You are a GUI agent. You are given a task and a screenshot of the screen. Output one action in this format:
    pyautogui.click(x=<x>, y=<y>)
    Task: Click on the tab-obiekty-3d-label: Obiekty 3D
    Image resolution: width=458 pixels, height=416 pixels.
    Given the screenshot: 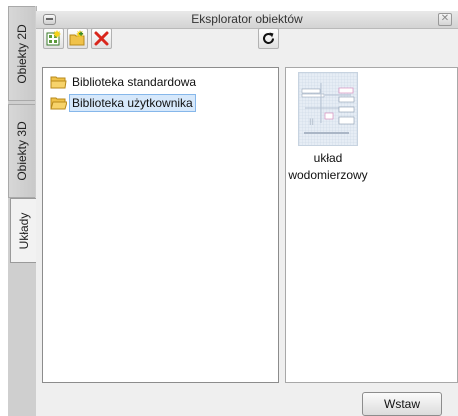 What is the action you would take?
    pyautogui.click(x=22, y=151)
    